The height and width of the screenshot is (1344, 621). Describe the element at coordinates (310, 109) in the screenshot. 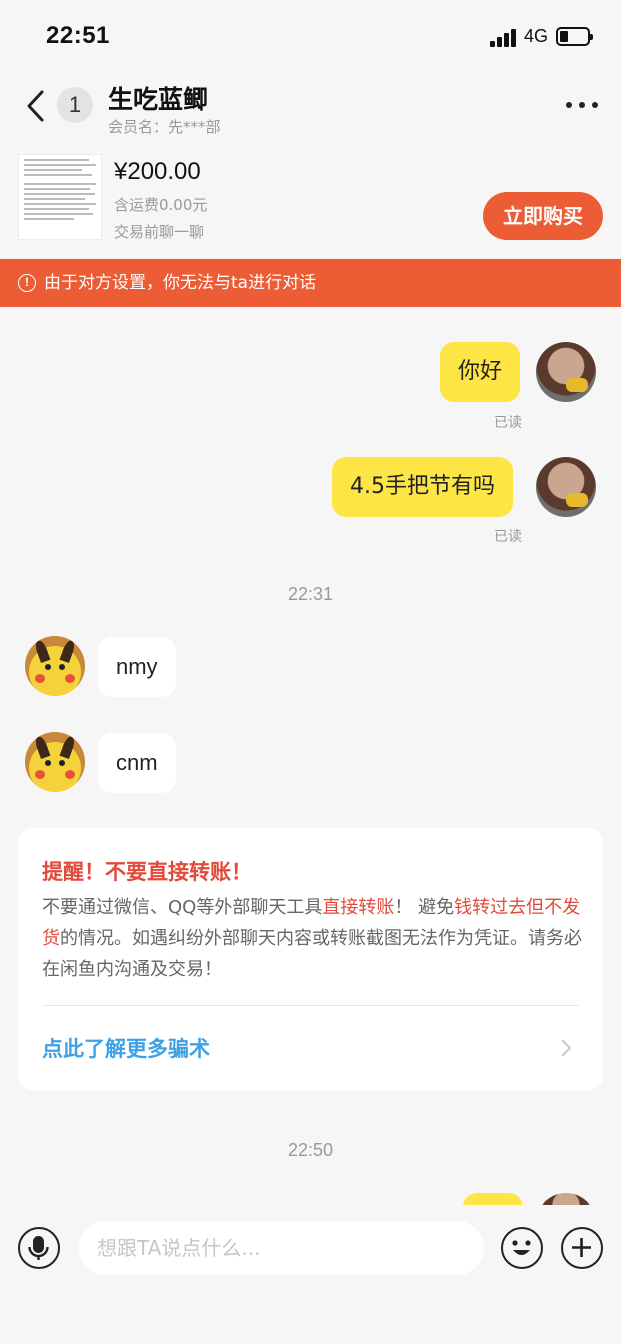

I see `chat-header: 1 生吃蓝鲫 会员名：先***部` at that location.